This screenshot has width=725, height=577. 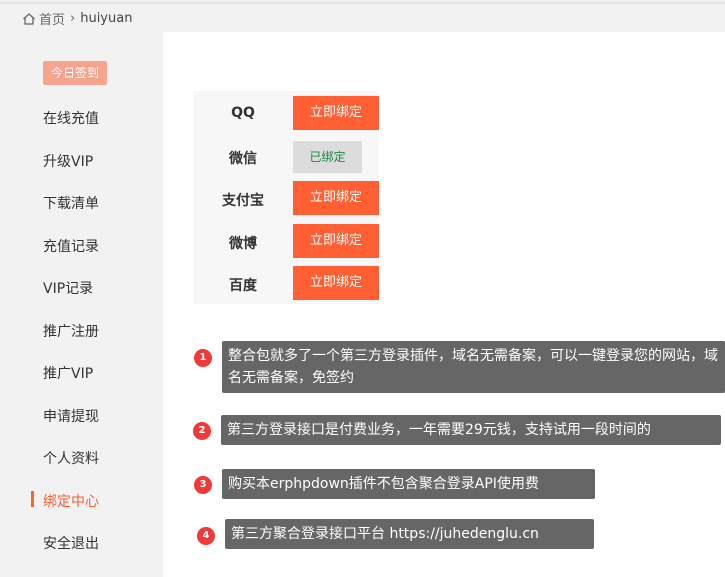 What do you see at coordinates (71, 458) in the screenshot?
I see `sidebar-item-profile: 个人资料` at bounding box center [71, 458].